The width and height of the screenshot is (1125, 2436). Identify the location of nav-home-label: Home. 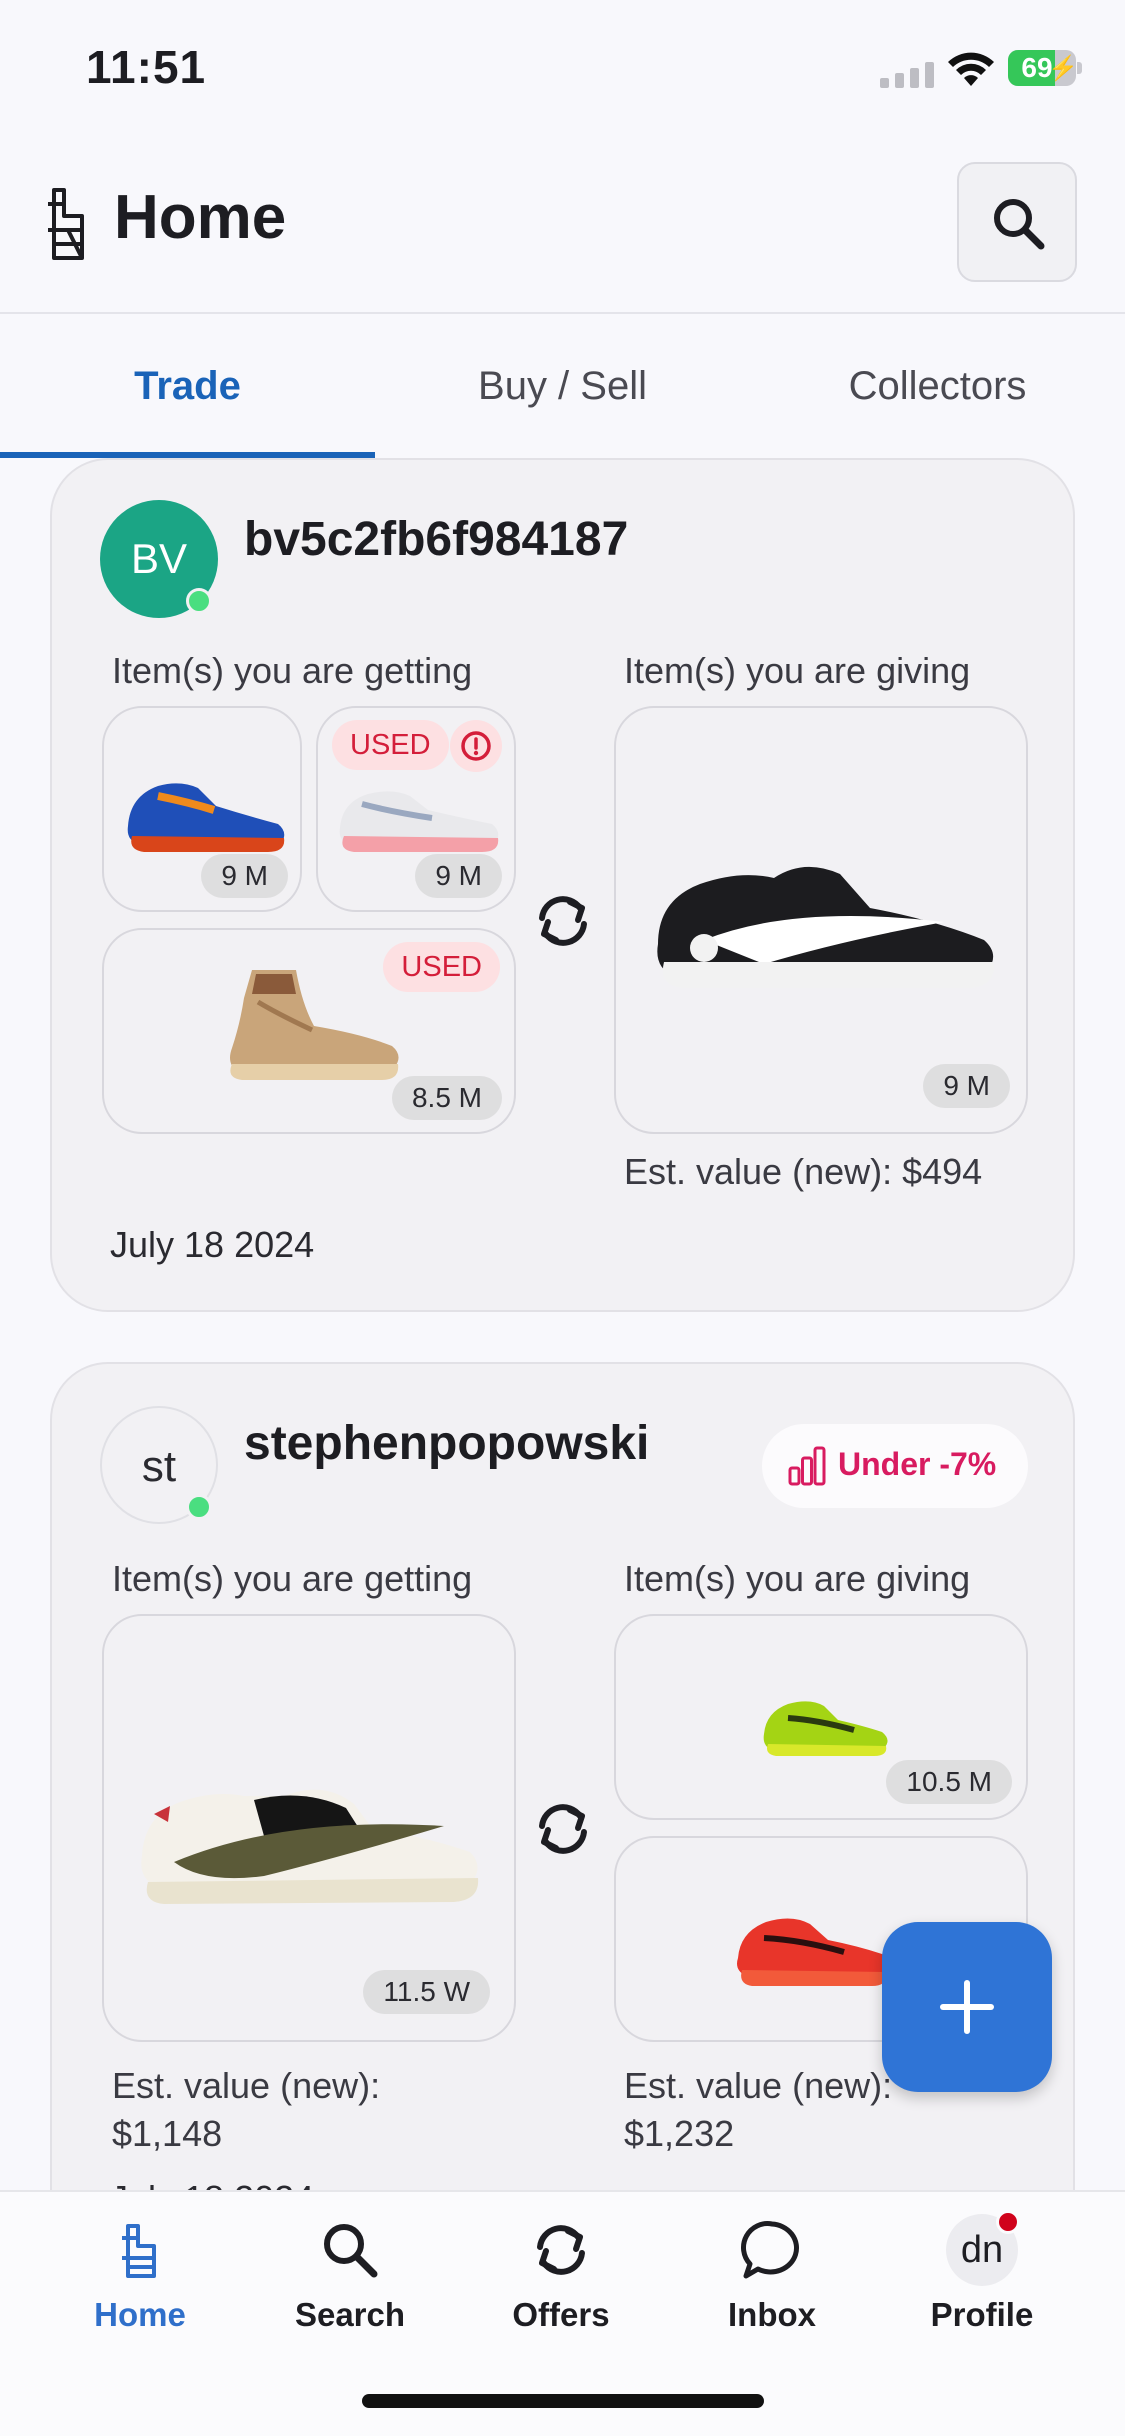
(140, 2314).